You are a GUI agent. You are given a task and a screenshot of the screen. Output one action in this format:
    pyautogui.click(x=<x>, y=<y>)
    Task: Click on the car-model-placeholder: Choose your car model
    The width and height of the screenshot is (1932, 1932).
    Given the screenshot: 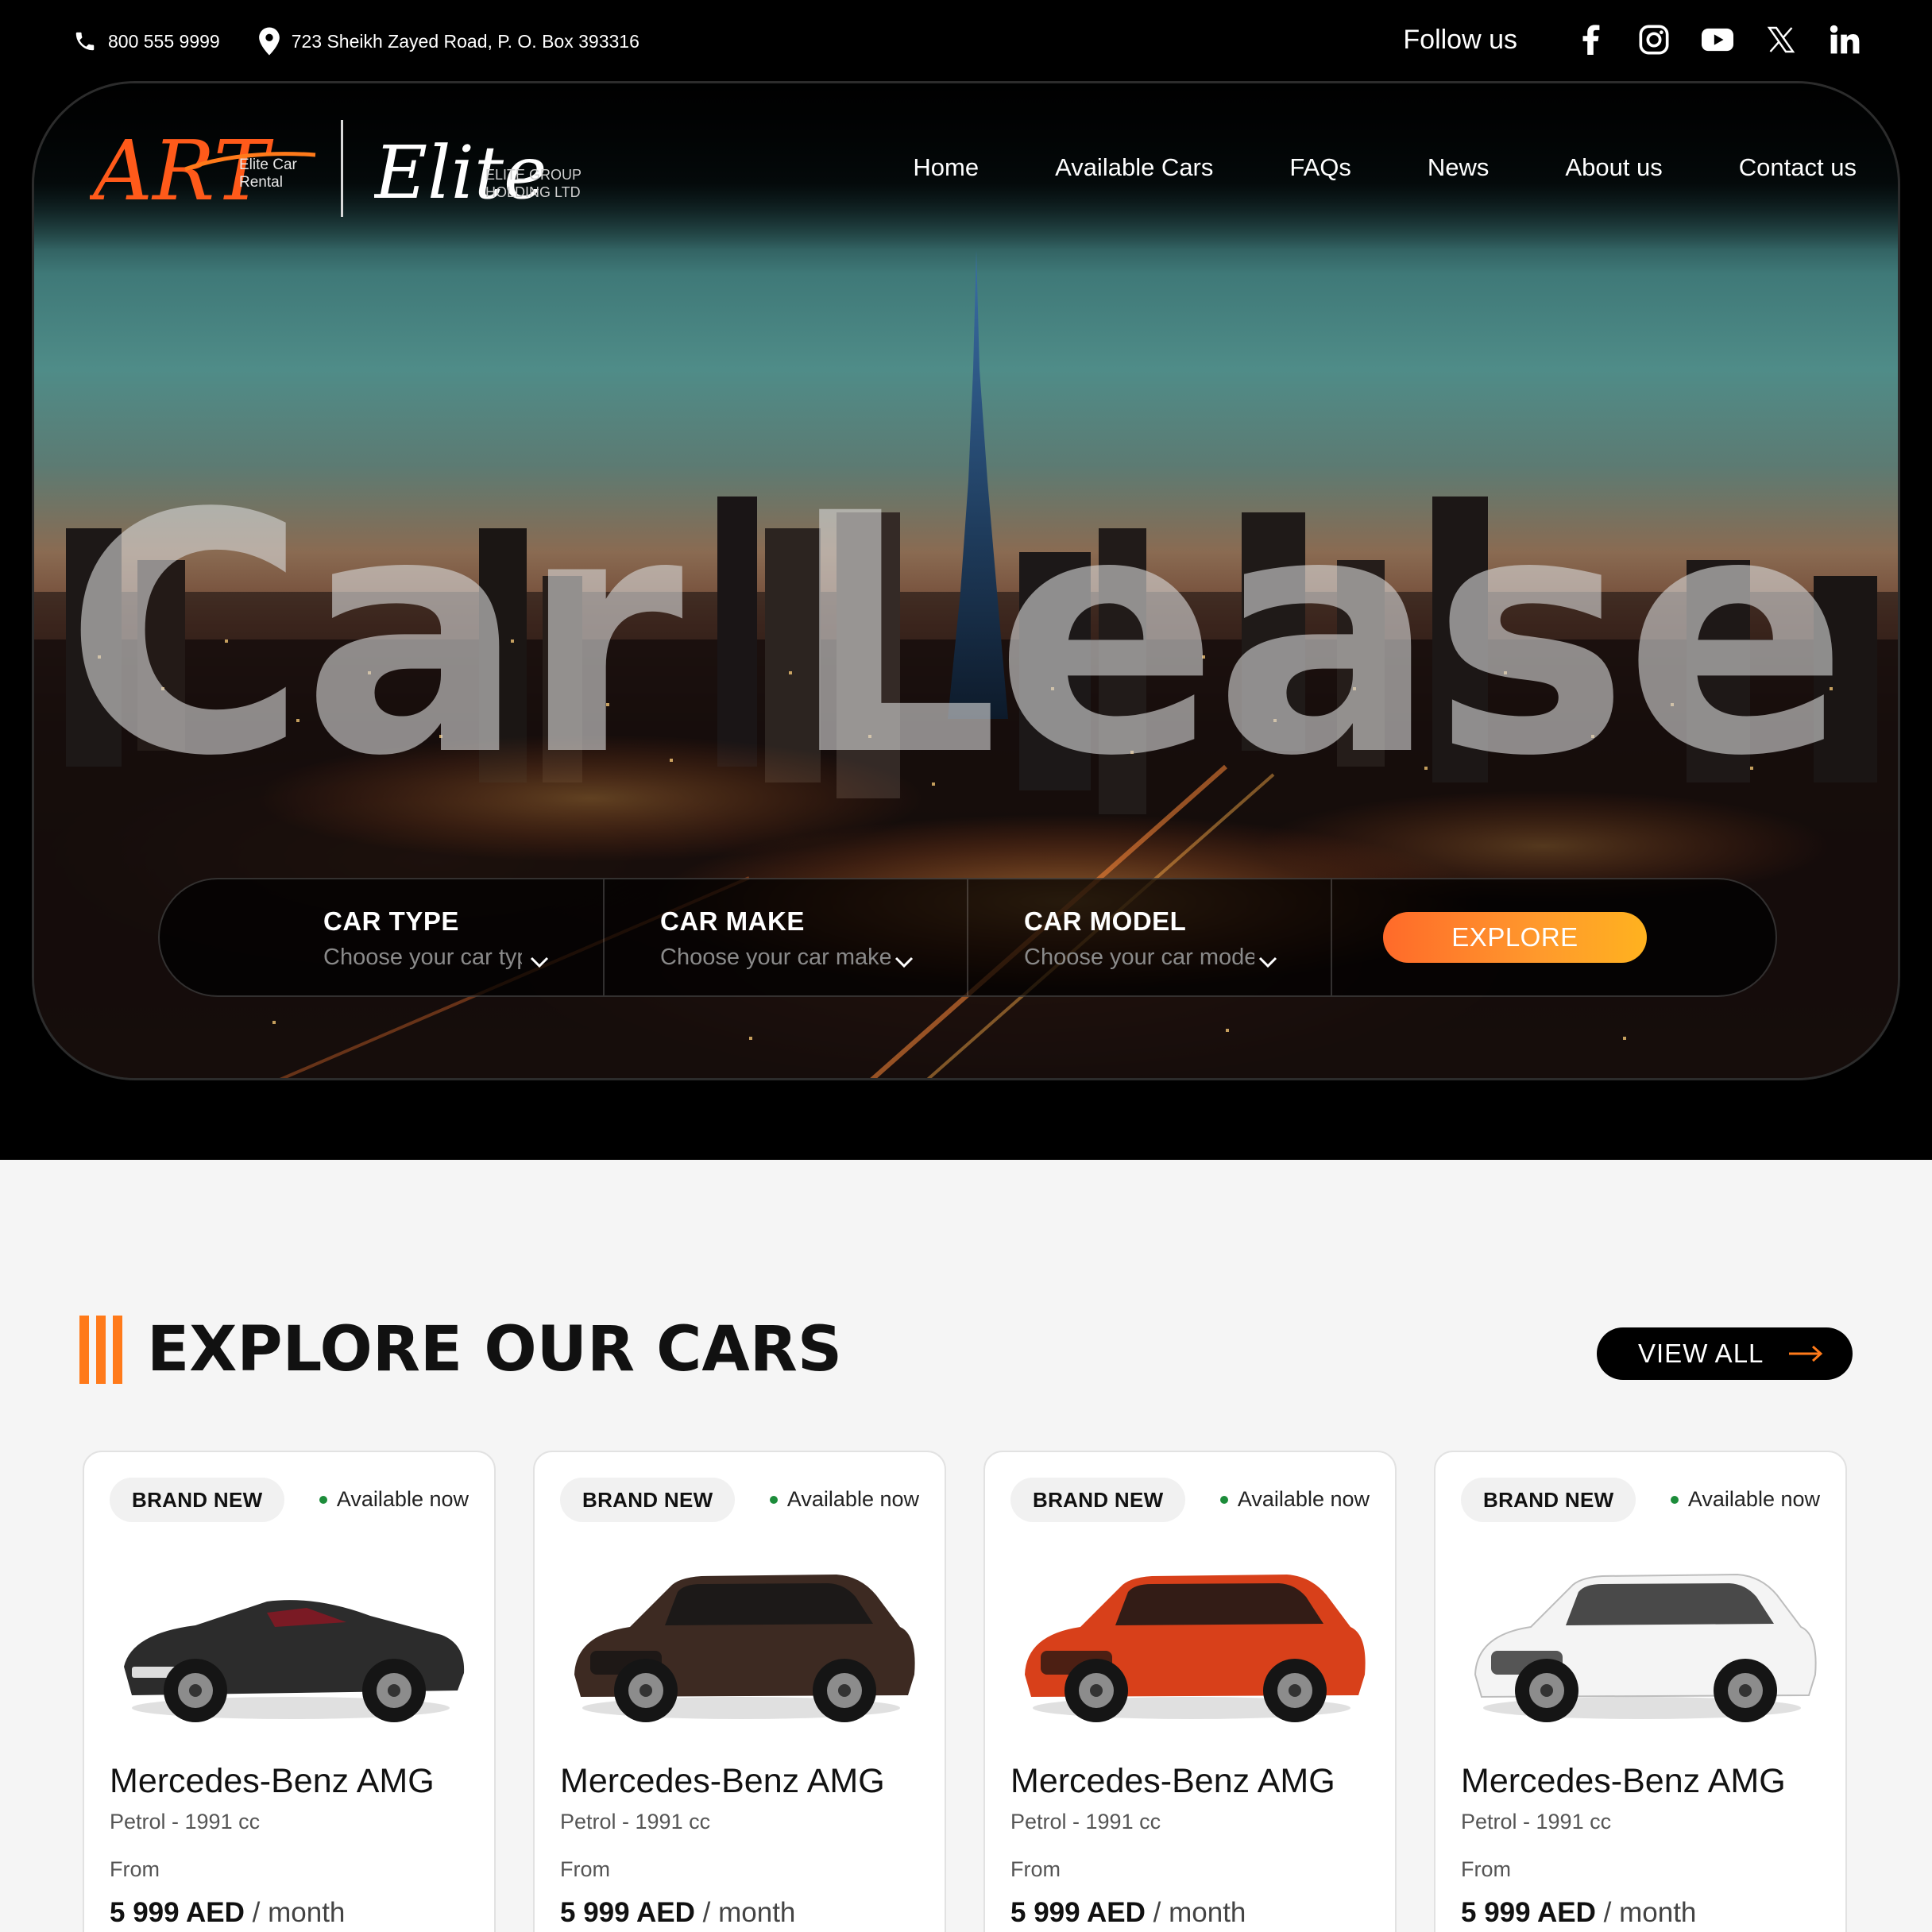 What is the action you would take?
    pyautogui.click(x=1139, y=957)
    